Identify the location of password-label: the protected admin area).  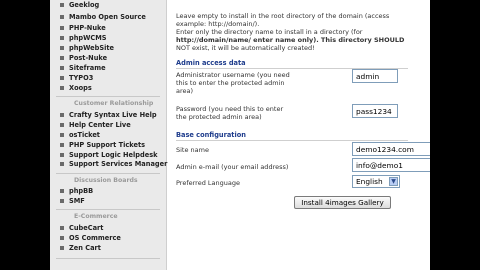
(219, 117).